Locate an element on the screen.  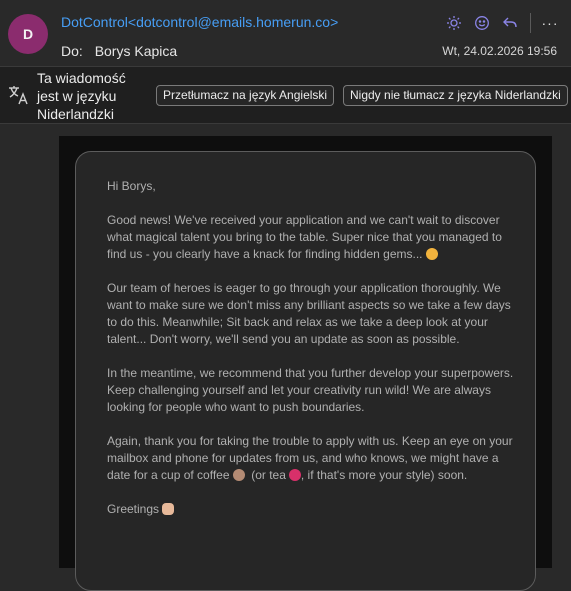
recipient-name: Borys Kapica is located at coordinates (136, 51).